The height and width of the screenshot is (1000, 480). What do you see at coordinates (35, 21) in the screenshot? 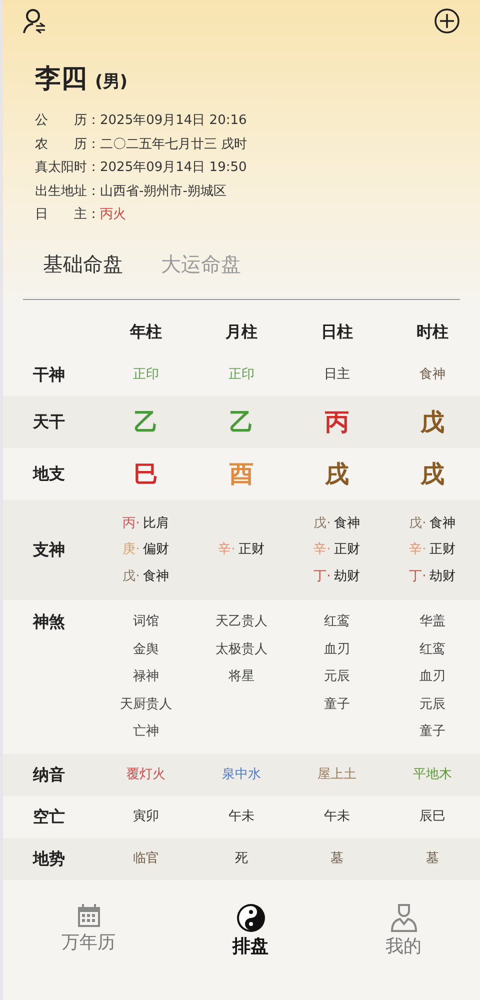
I see `switch-user-icon` at bounding box center [35, 21].